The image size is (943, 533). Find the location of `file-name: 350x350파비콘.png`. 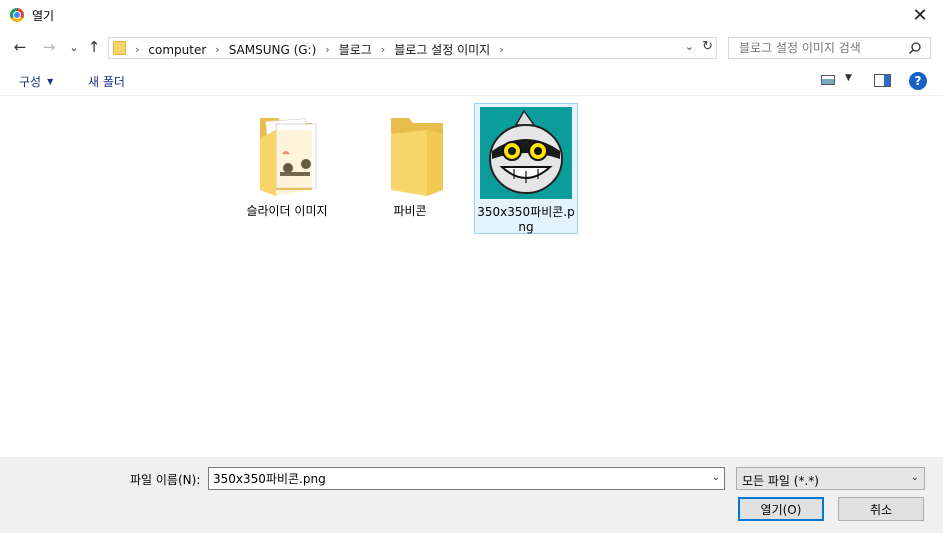

file-name: 350x350파비콘.png is located at coordinates (526, 219).